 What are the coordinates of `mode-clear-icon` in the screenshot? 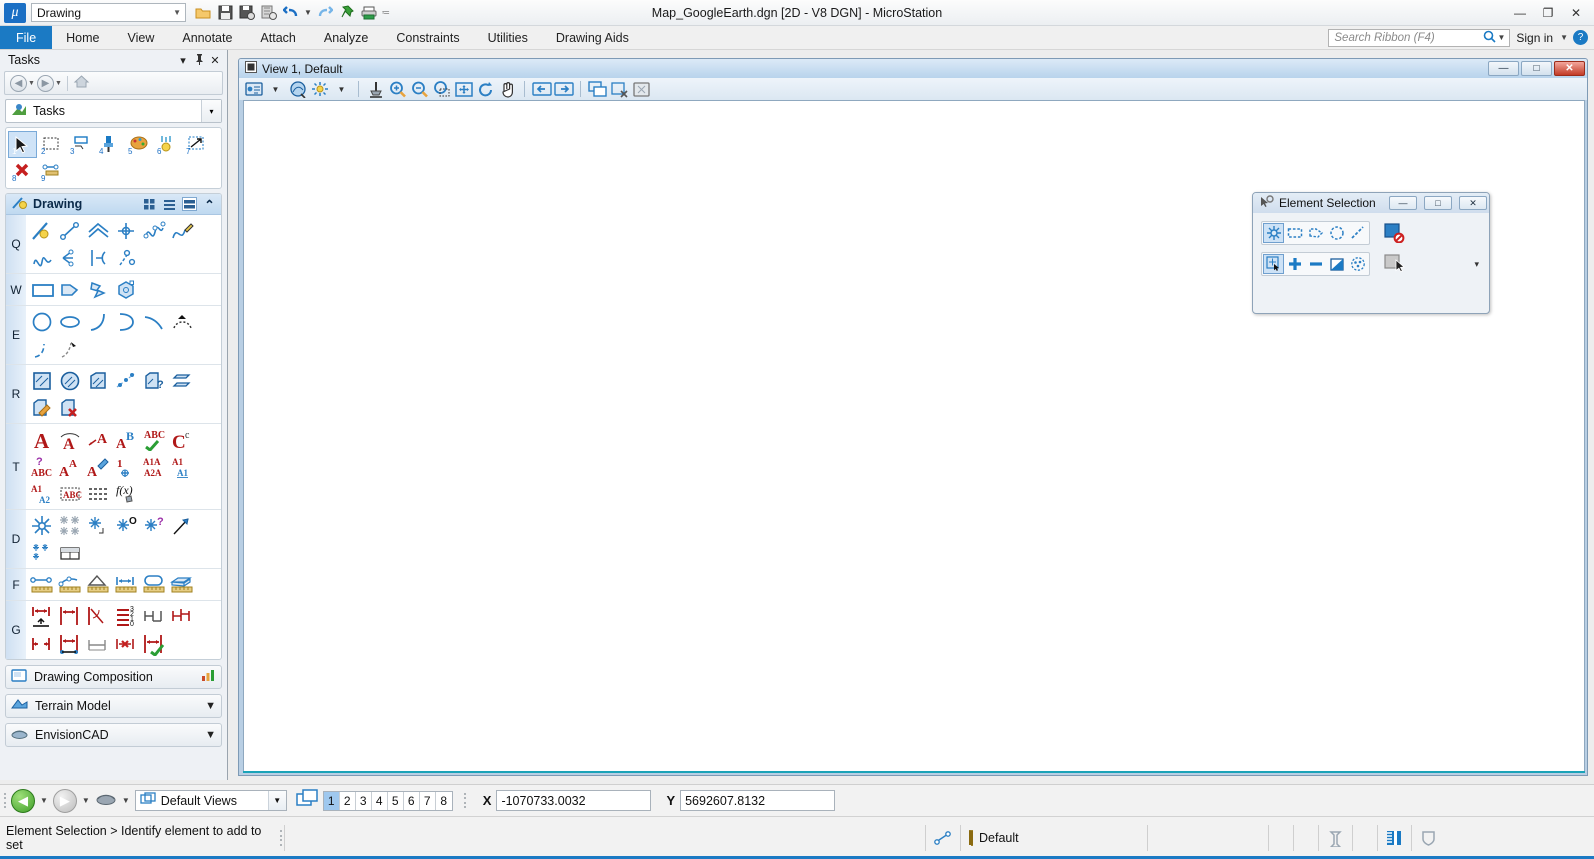 It's located at (1357, 264).